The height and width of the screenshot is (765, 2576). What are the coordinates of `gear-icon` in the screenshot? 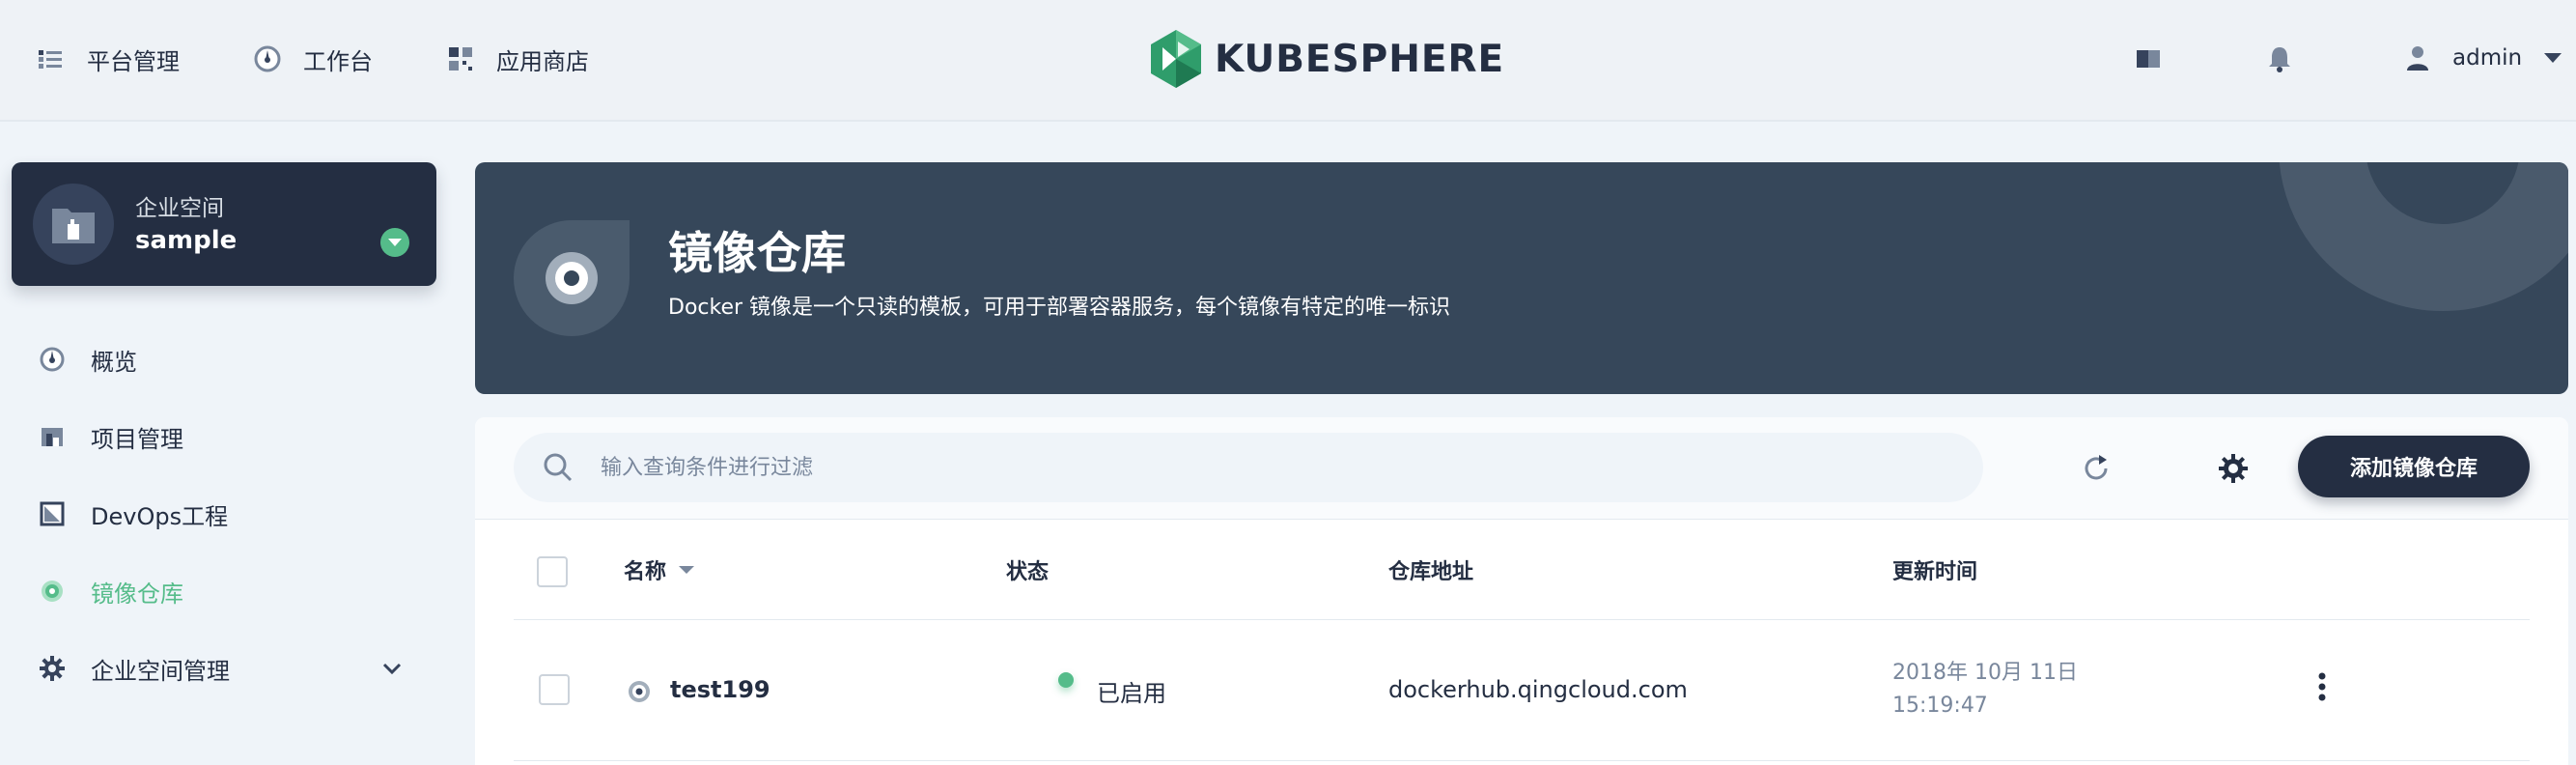 It's located at (53, 668).